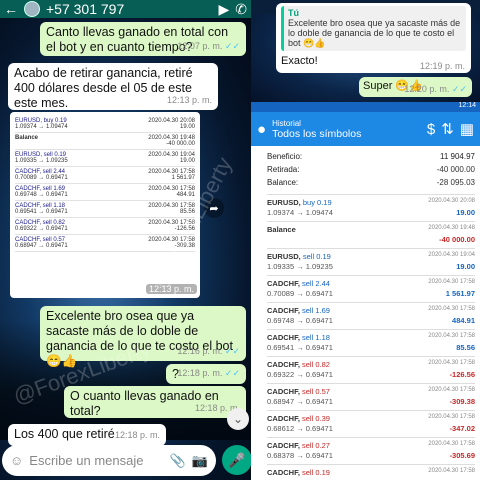 The height and width of the screenshot is (480, 480). I want to click on message-outgoing: ? 12:18 p. m. ✓✓, so click(206, 374).